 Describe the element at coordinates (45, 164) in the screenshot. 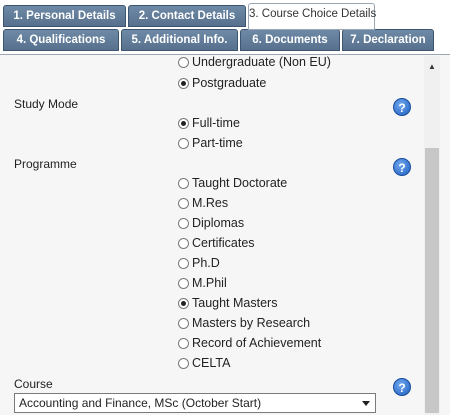

I see `programme-label: Programme` at that location.